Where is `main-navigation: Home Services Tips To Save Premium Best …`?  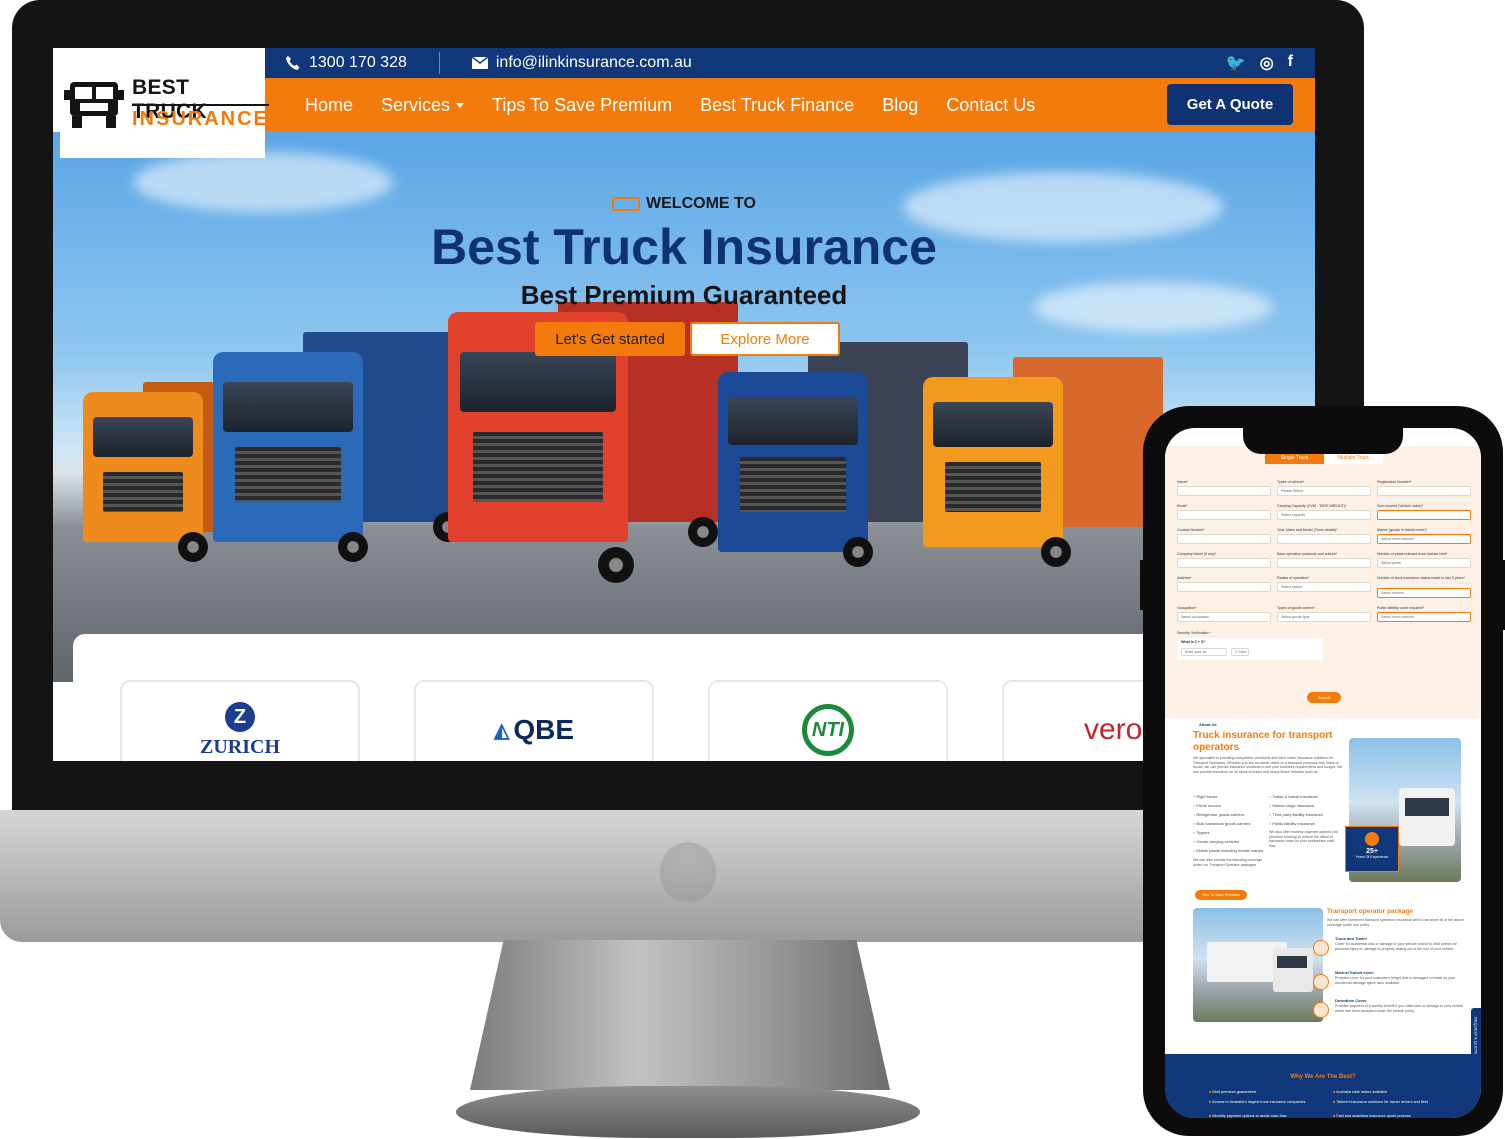 main-navigation: Home Services Tips To Save Premium Best … is located at coordinates (790, 105).